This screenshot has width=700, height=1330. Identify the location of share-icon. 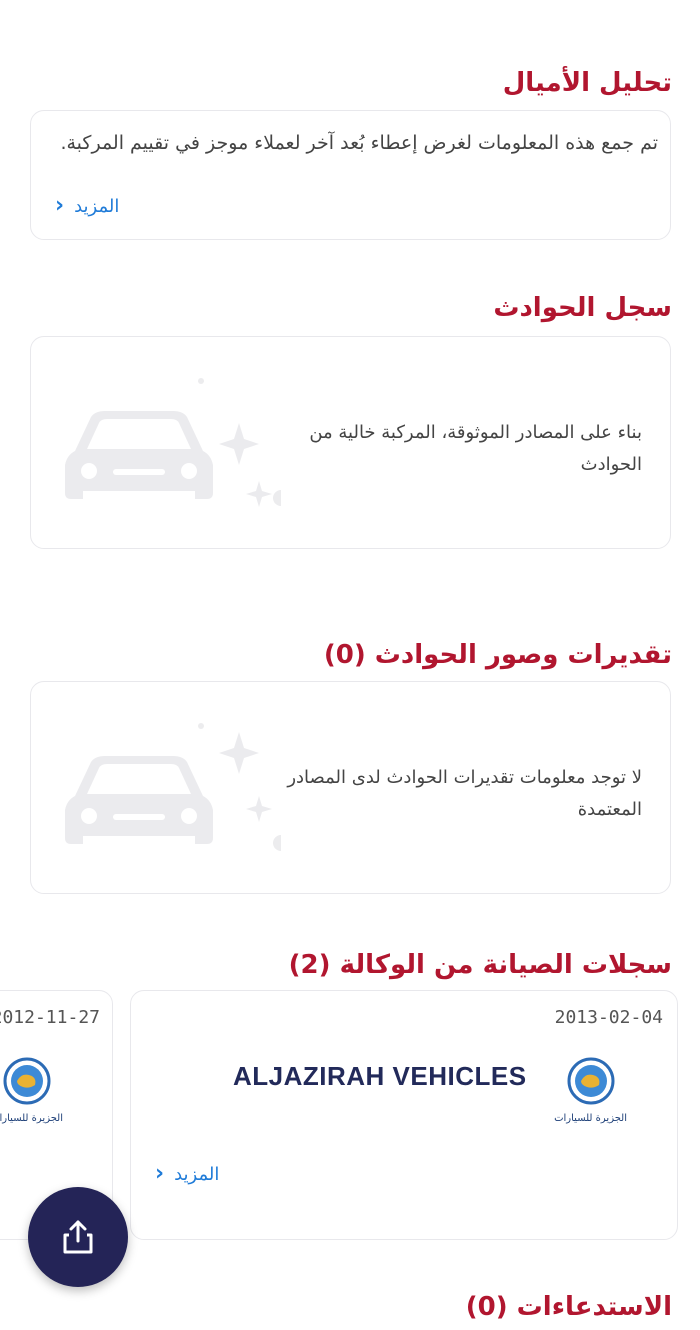
(78, 1237).